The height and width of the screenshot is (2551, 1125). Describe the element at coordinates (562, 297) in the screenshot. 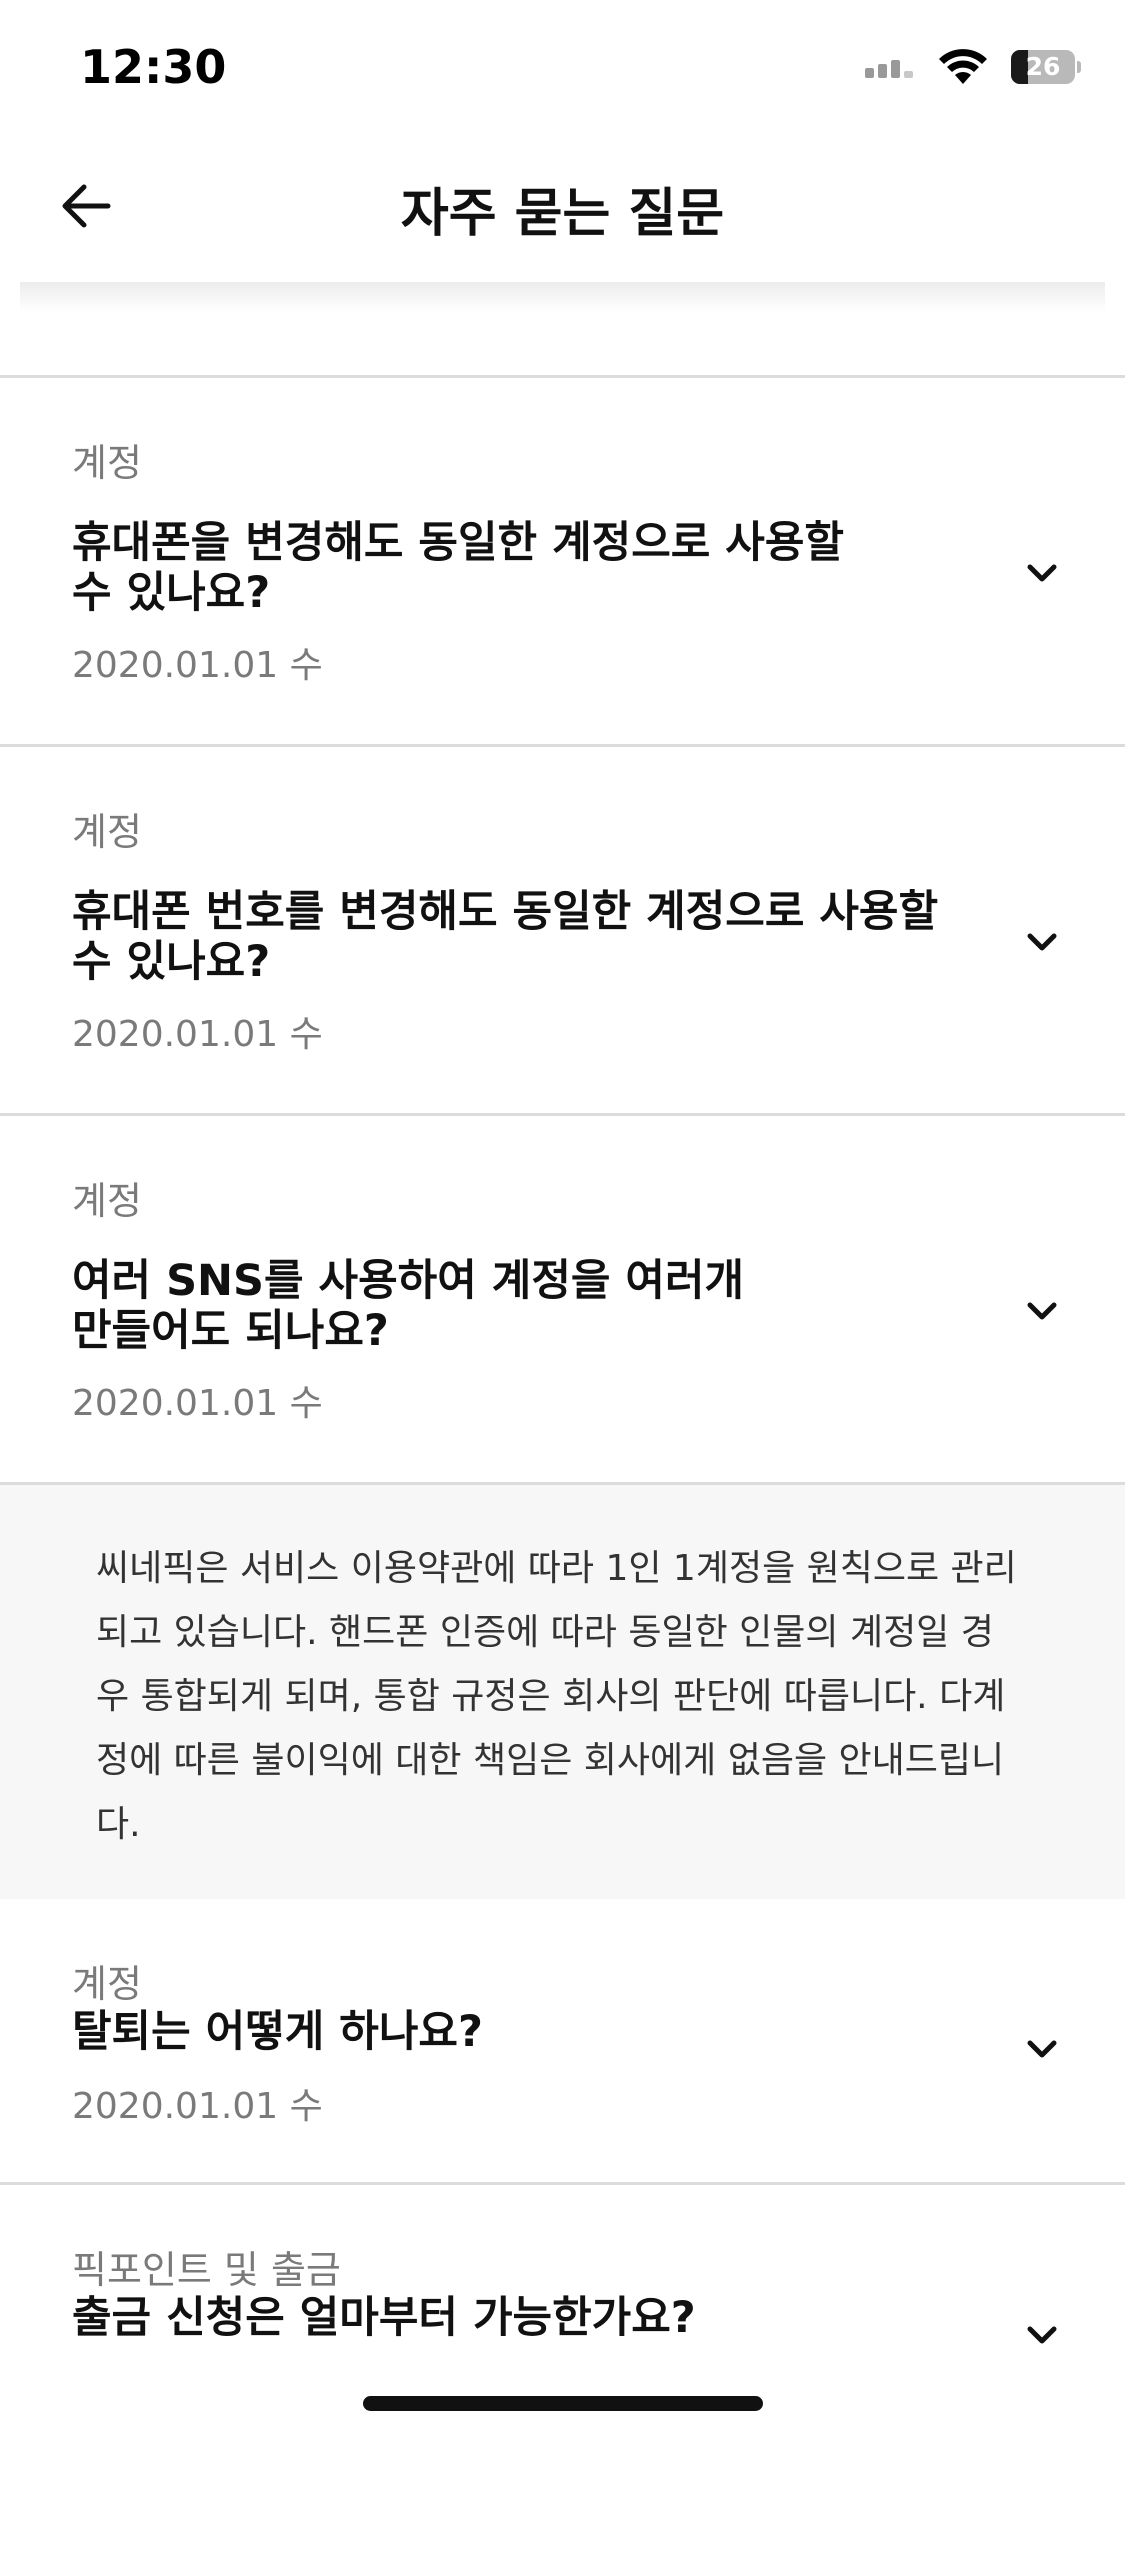

I see `header-shadow` at that location.